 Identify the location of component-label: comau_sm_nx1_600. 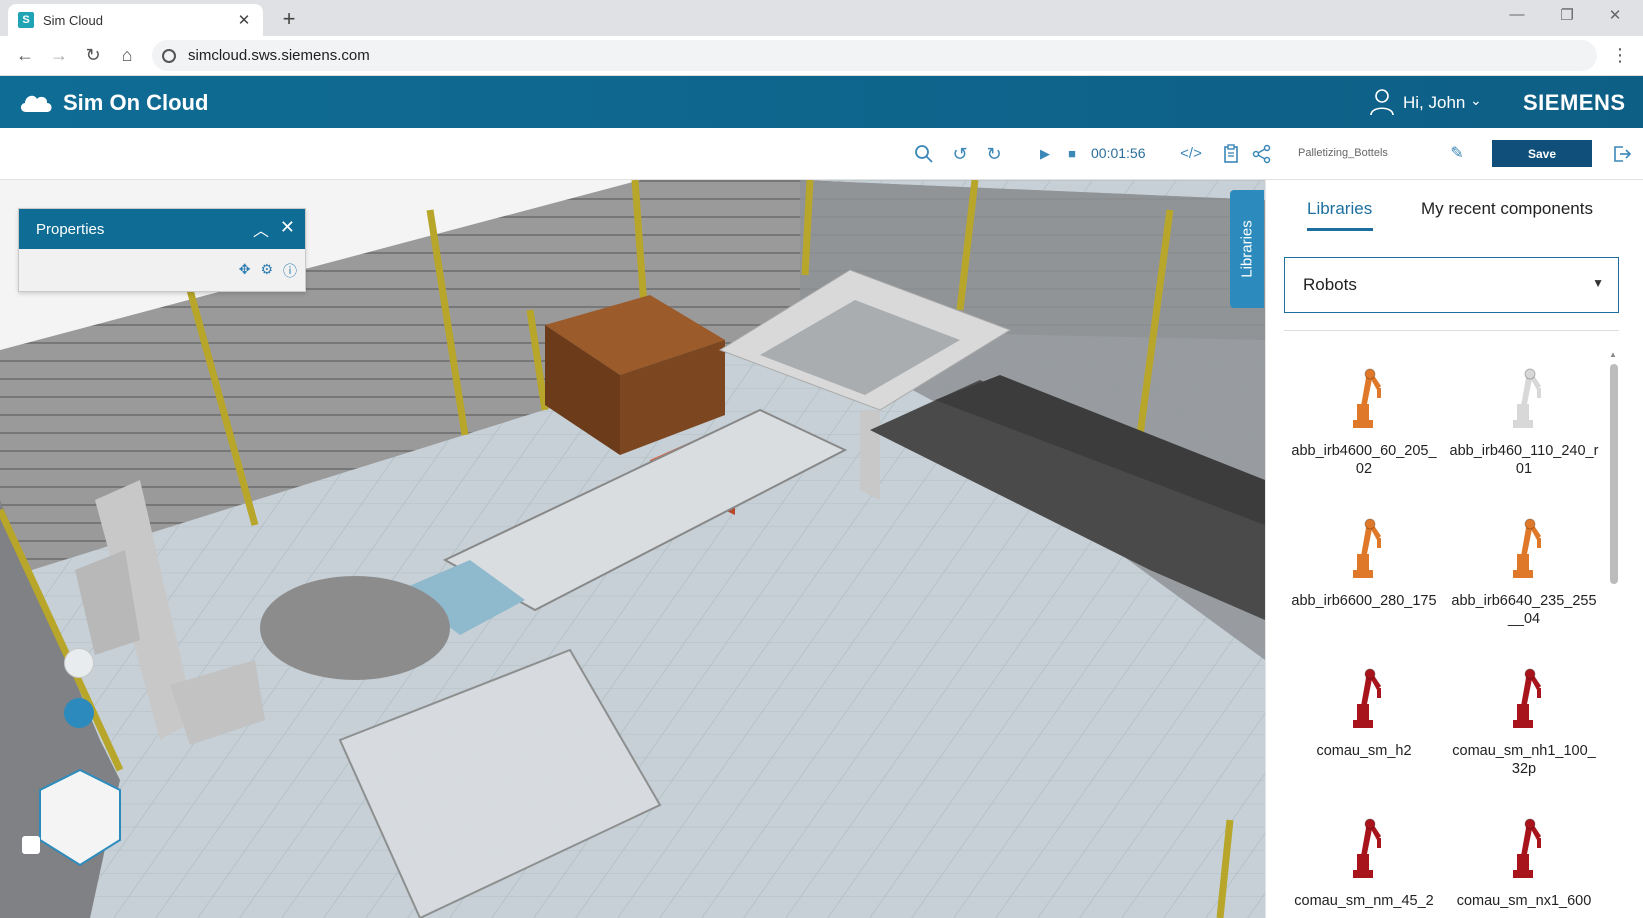
(1524, 901).